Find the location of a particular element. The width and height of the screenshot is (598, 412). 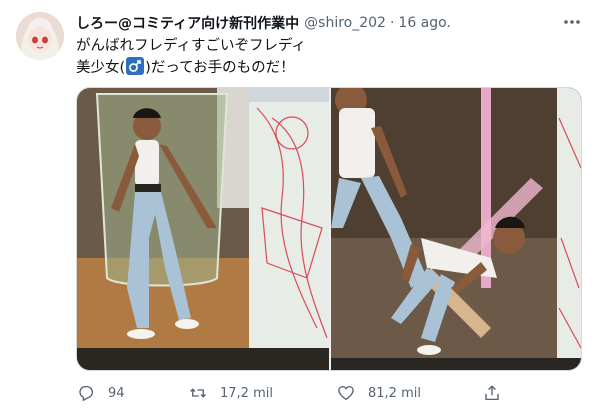

retweet-count: 17,2 mil is located at coordinates (246, 393).